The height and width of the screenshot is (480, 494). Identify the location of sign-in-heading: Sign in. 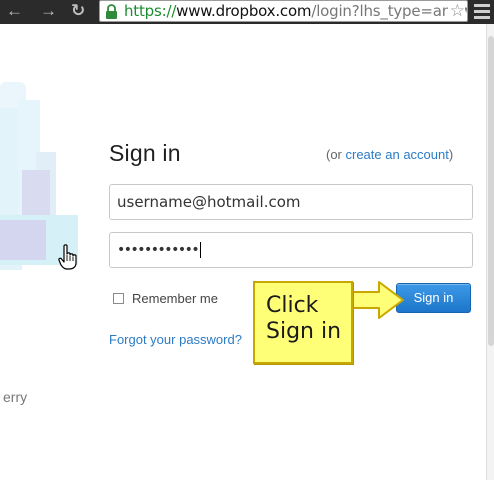
(145, 153).